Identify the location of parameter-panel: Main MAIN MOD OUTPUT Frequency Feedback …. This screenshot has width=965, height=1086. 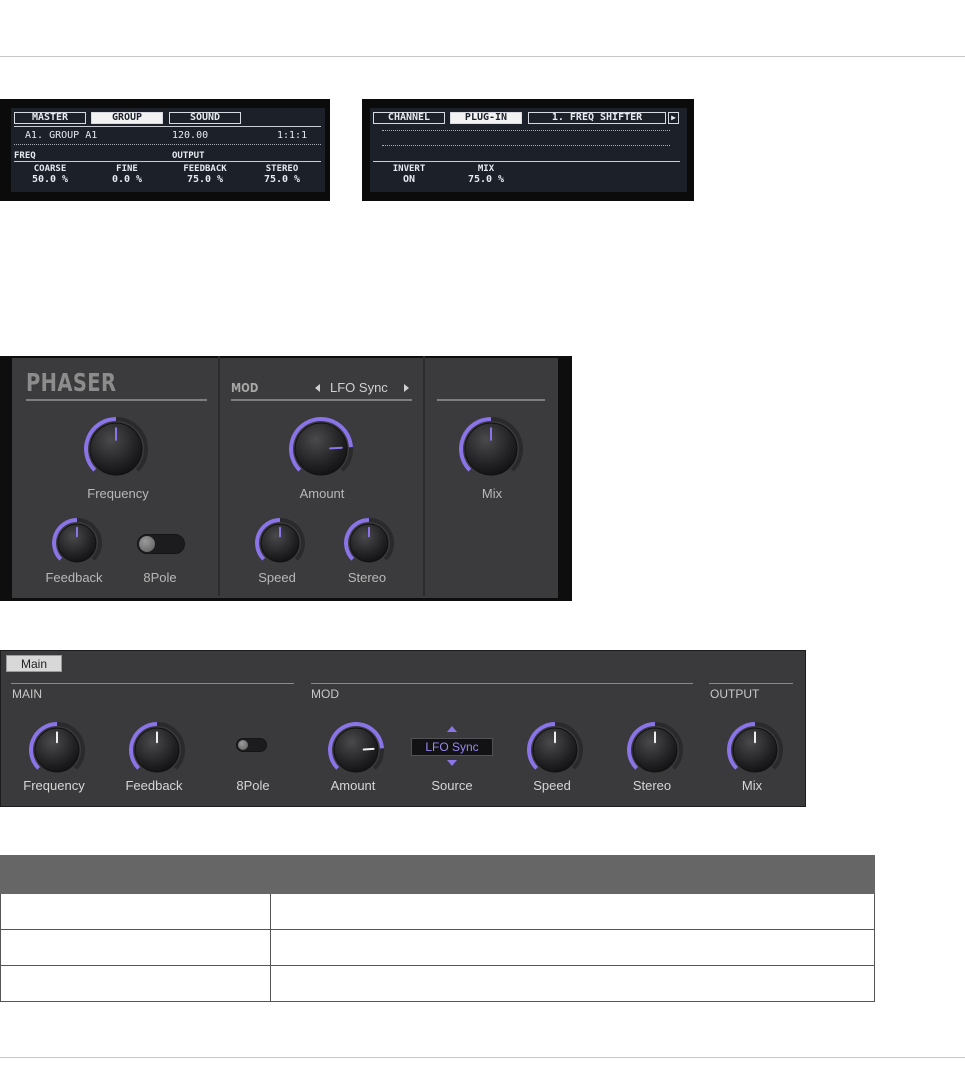
(403, 728).